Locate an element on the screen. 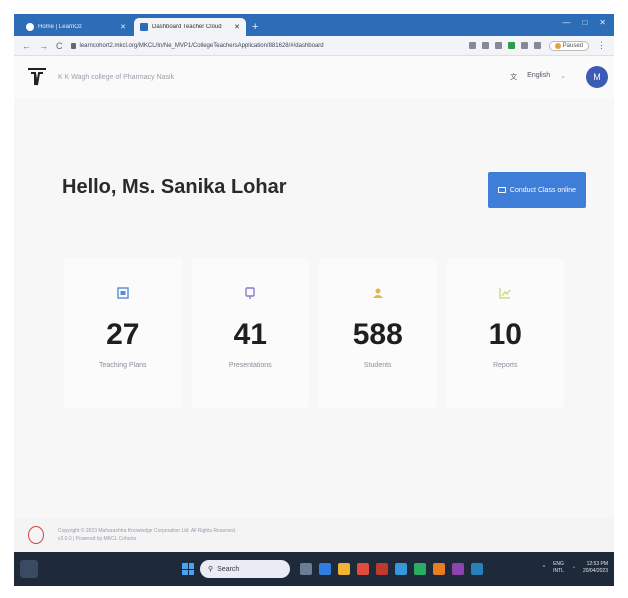  puzzle-icon is located at coordinates (524, 45).